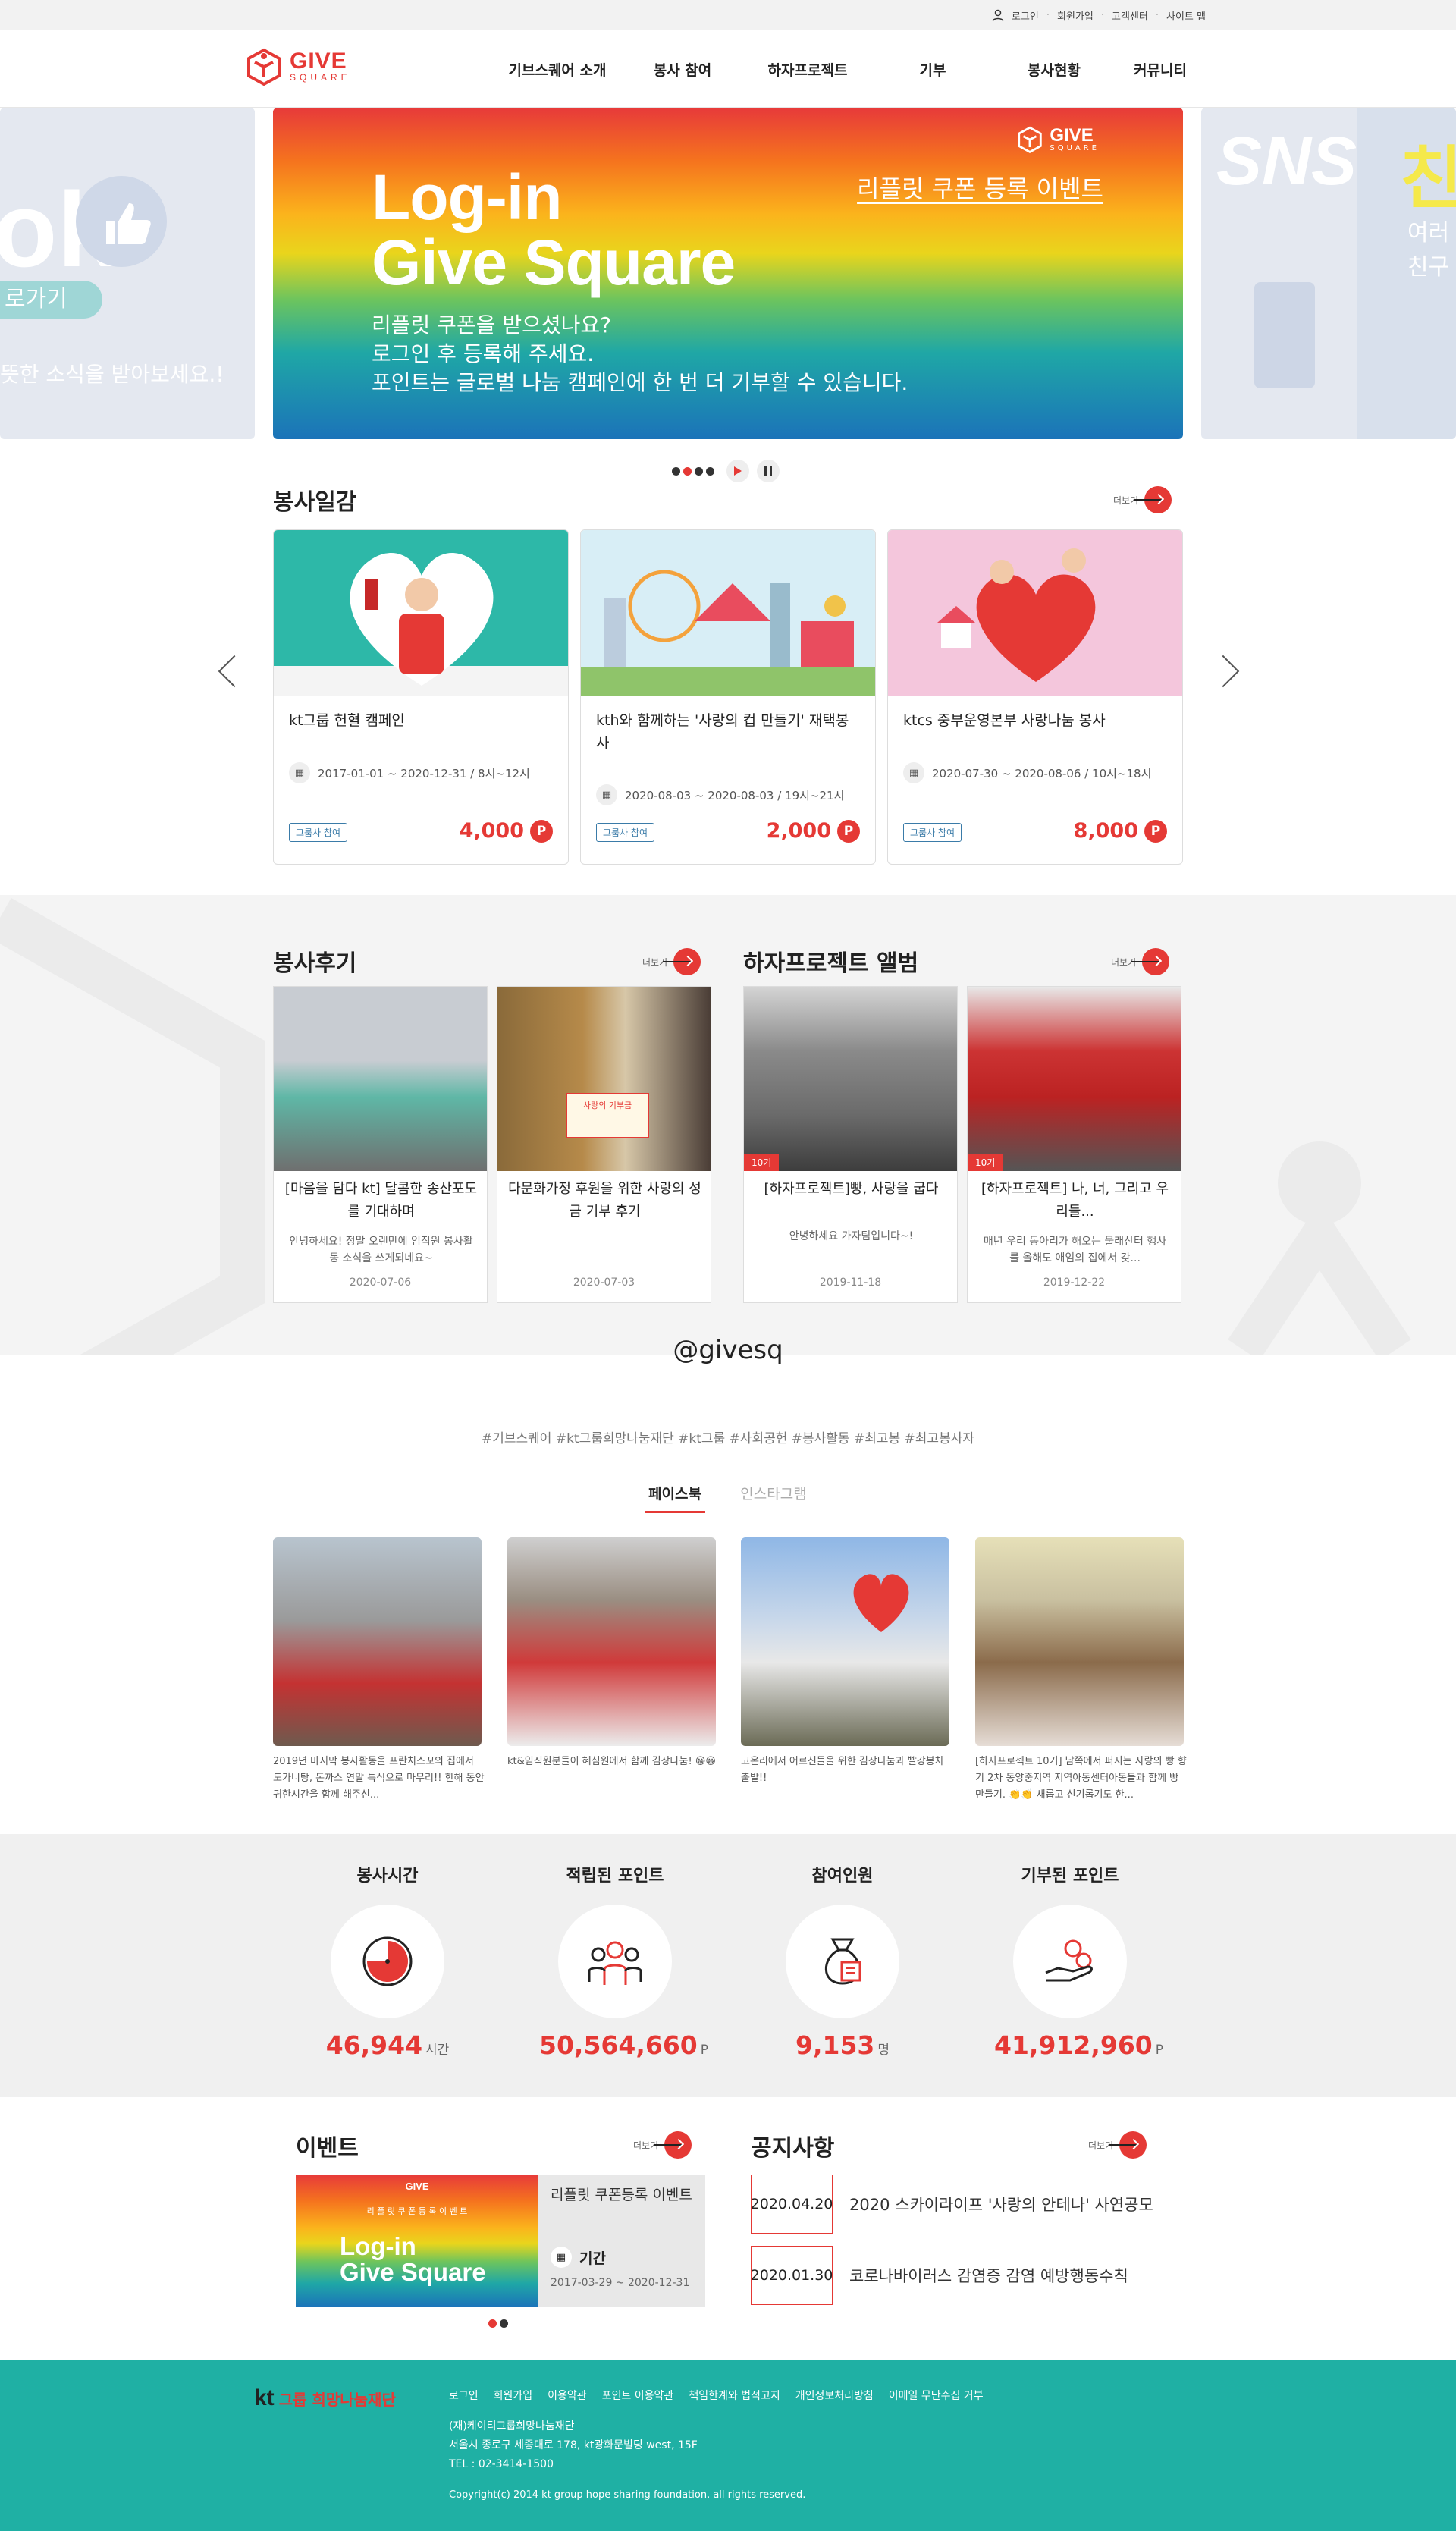 The width and height of the screenshot is (1456, 2531). What do you see at coordinates (807, 70) in the screenshot?
I see `nav-item-haja: 하자프로젝트` at bounding box center [807, 70].